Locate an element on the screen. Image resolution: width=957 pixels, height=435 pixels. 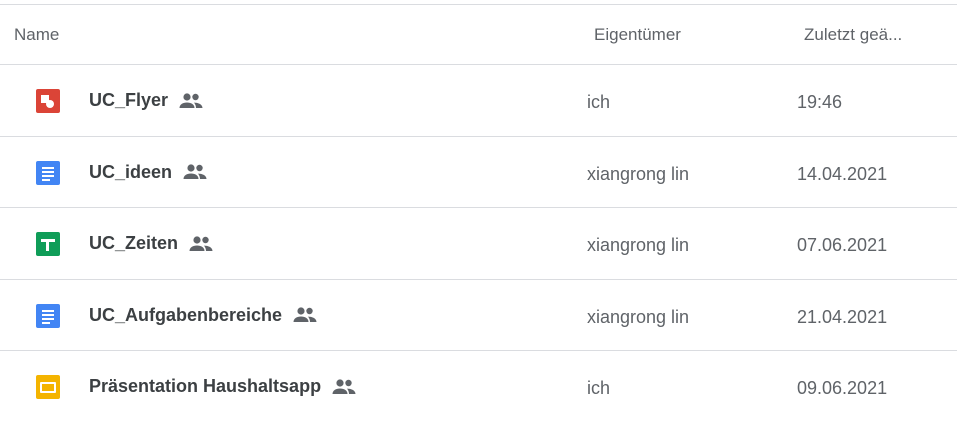
file-last-modified: 09.06.2021 is located at coordinates (842, 388).